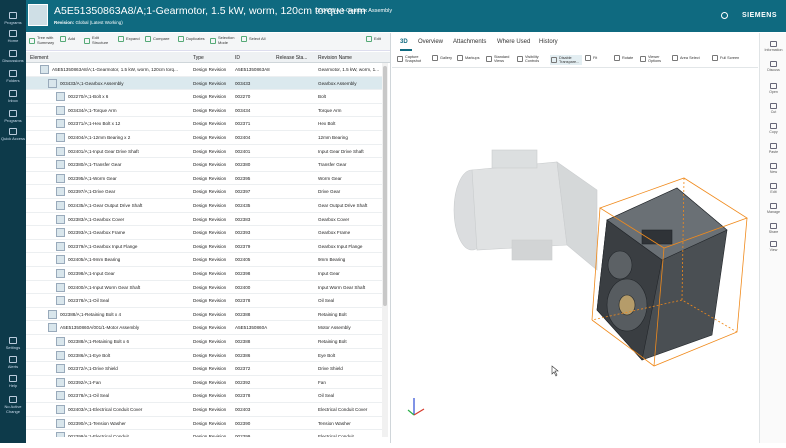 The width and height of the screenshot is (786, 448). What do you see at coordinates (469, 42) in the screenshot?
I see `tab-attachments: Attachments` at bounding box center [469, 42].